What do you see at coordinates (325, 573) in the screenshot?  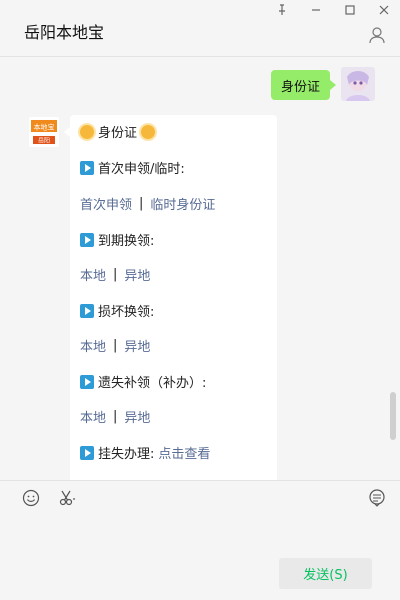 I see `send-button: 发送(S)` at bounding box center [325, 573].